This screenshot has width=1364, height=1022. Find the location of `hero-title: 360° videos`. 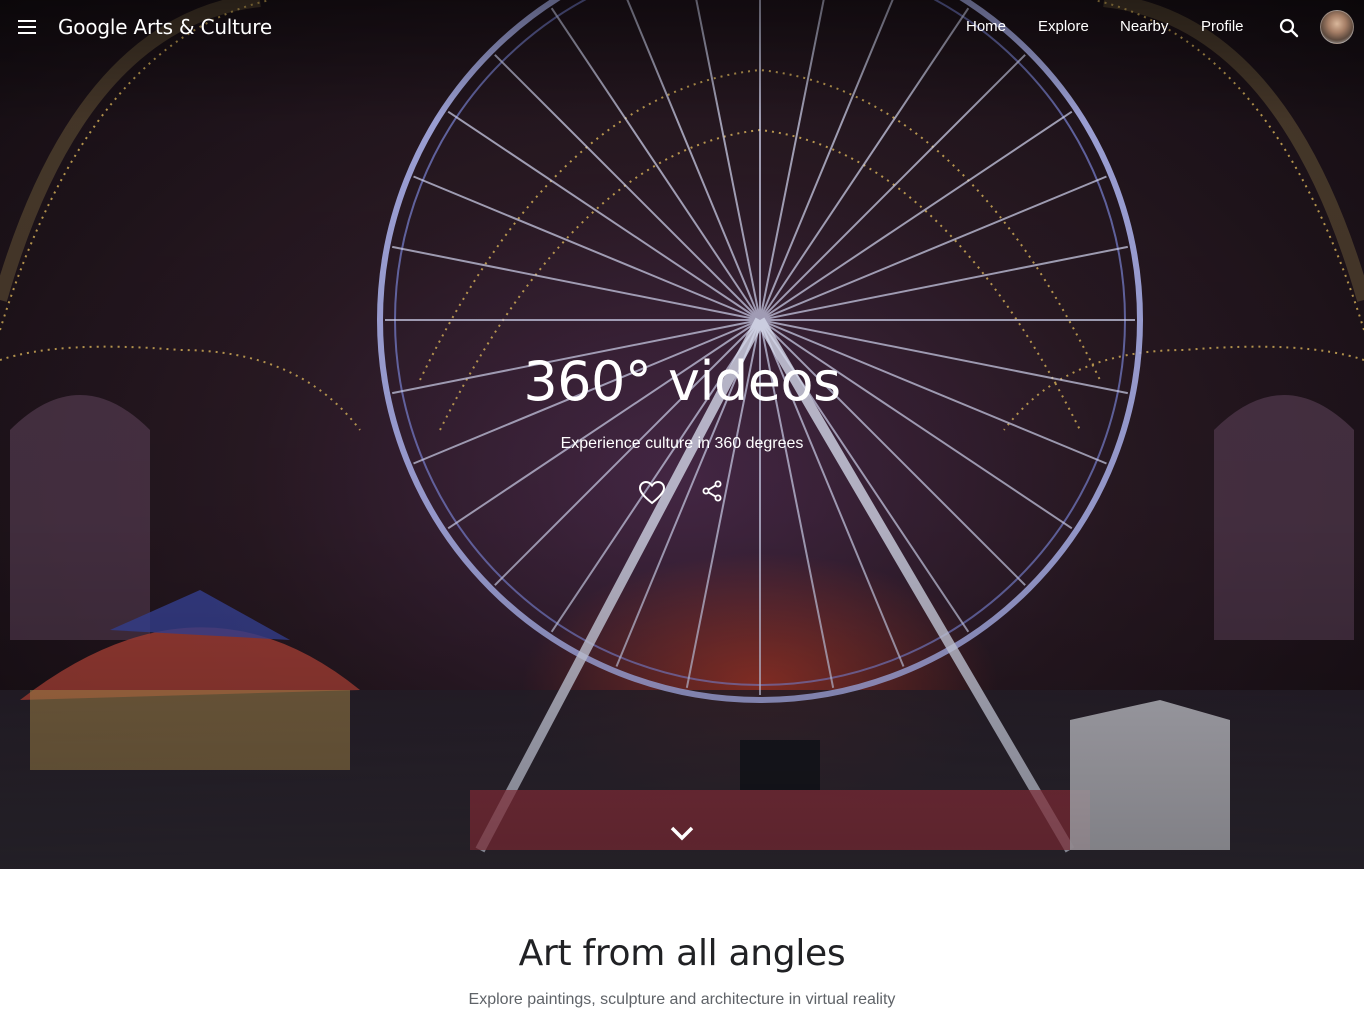

hero-title: 360° videos is located at coordinates (682, 381).